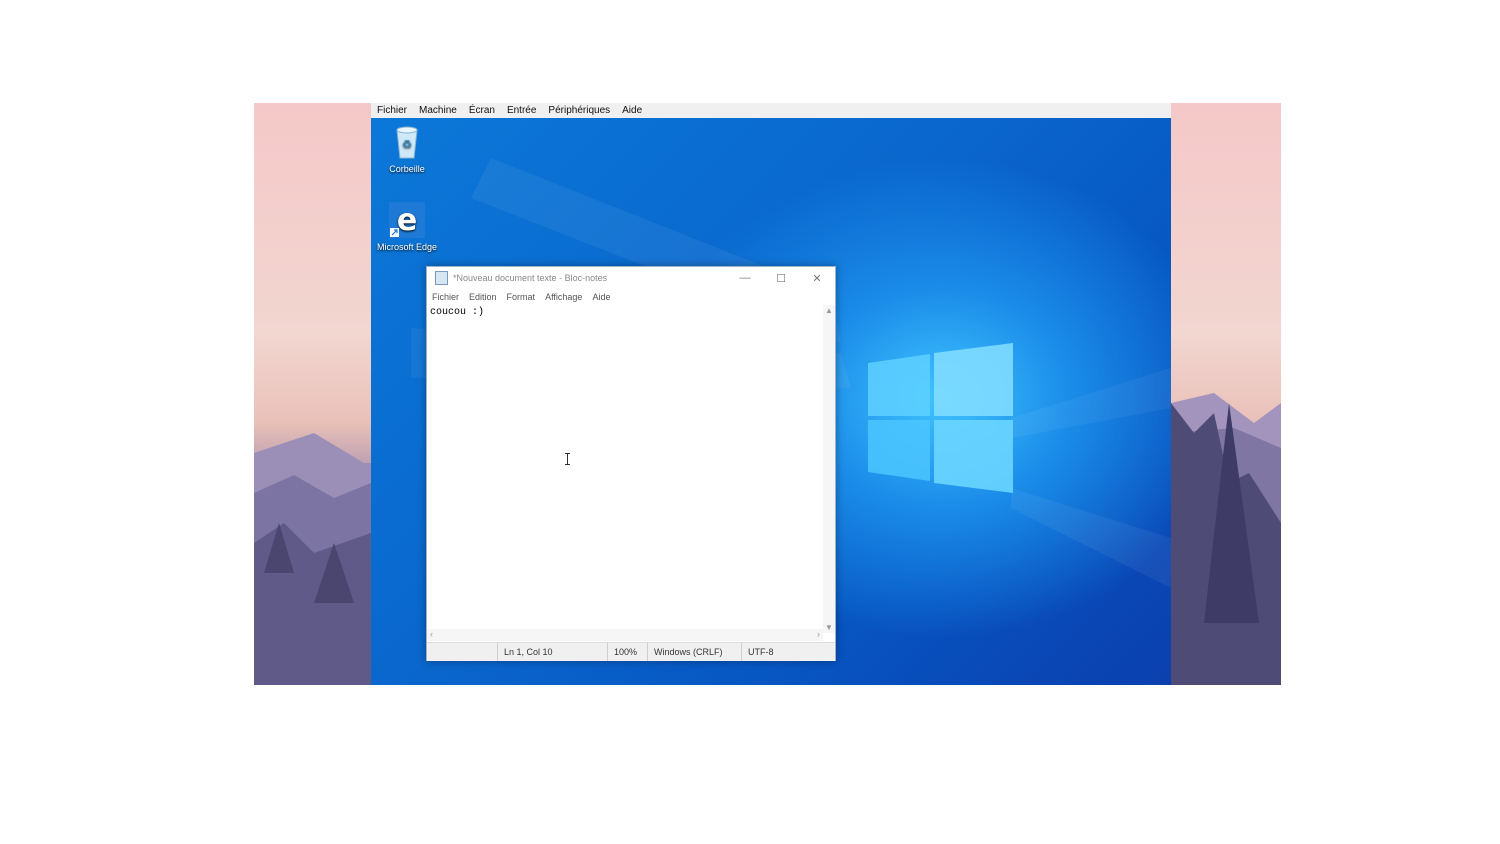 The width and height of the screenshot is (1500, 844). I want to click on status-line-ending: Windows (CRLF), so click(694, 652).